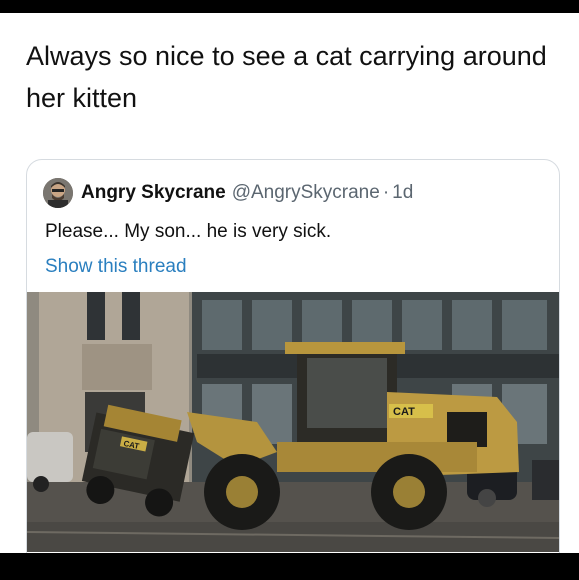 The image size is (579, 580). Describe the element at coordinates (404, 412) in the screenshot. I see `cat-badge-large: CAT` at that location.